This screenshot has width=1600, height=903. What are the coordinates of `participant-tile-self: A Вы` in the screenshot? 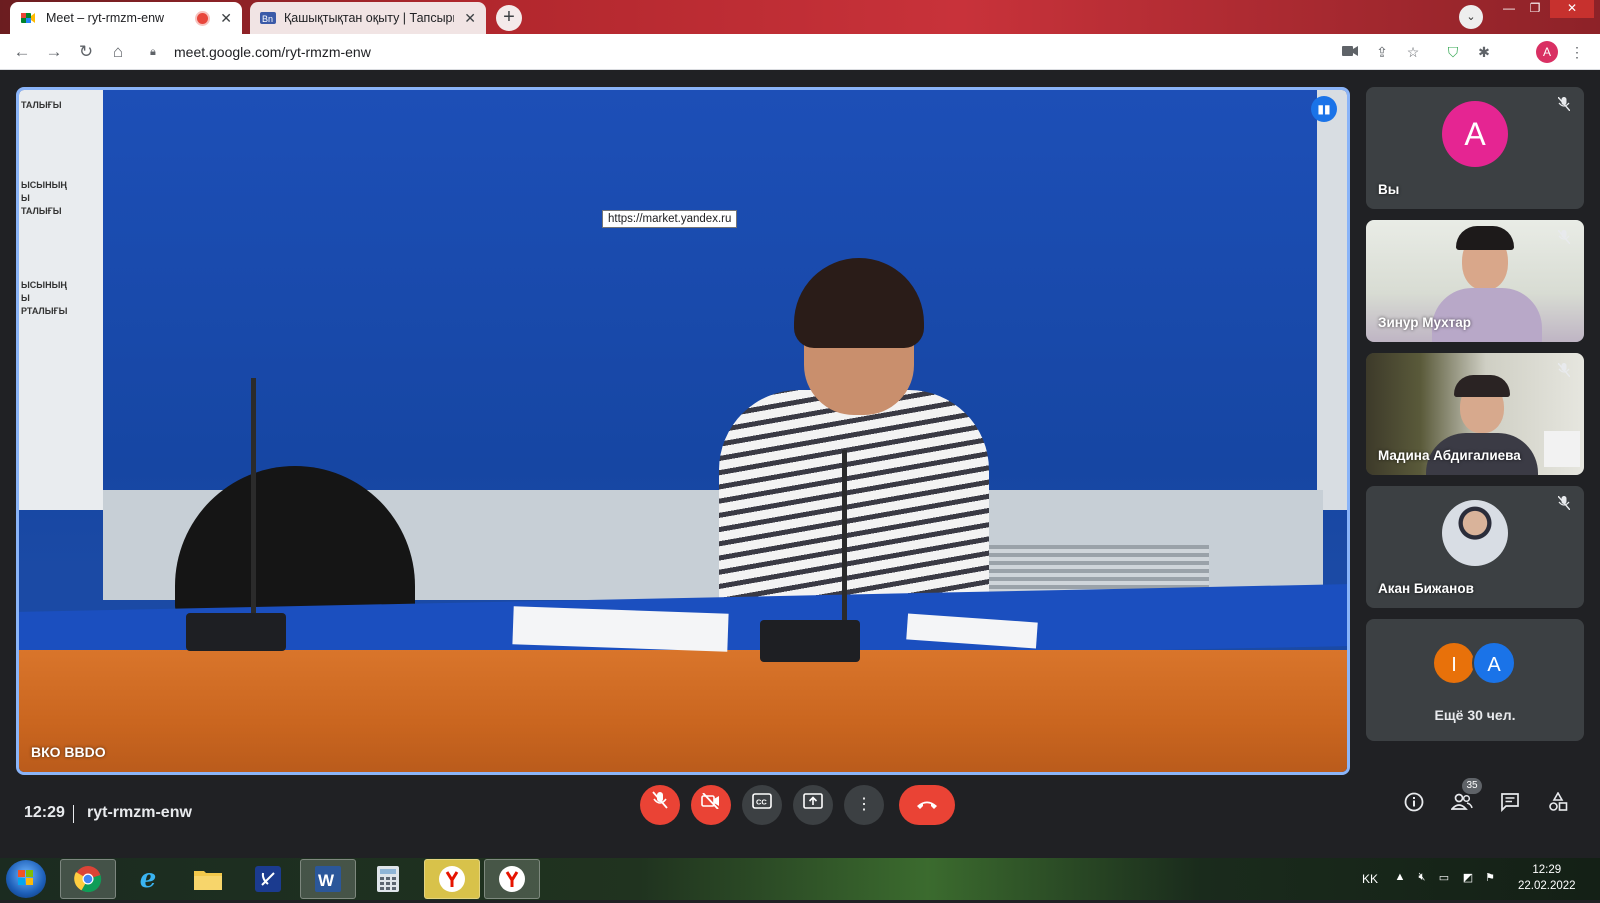 It's located at (1475, 148).